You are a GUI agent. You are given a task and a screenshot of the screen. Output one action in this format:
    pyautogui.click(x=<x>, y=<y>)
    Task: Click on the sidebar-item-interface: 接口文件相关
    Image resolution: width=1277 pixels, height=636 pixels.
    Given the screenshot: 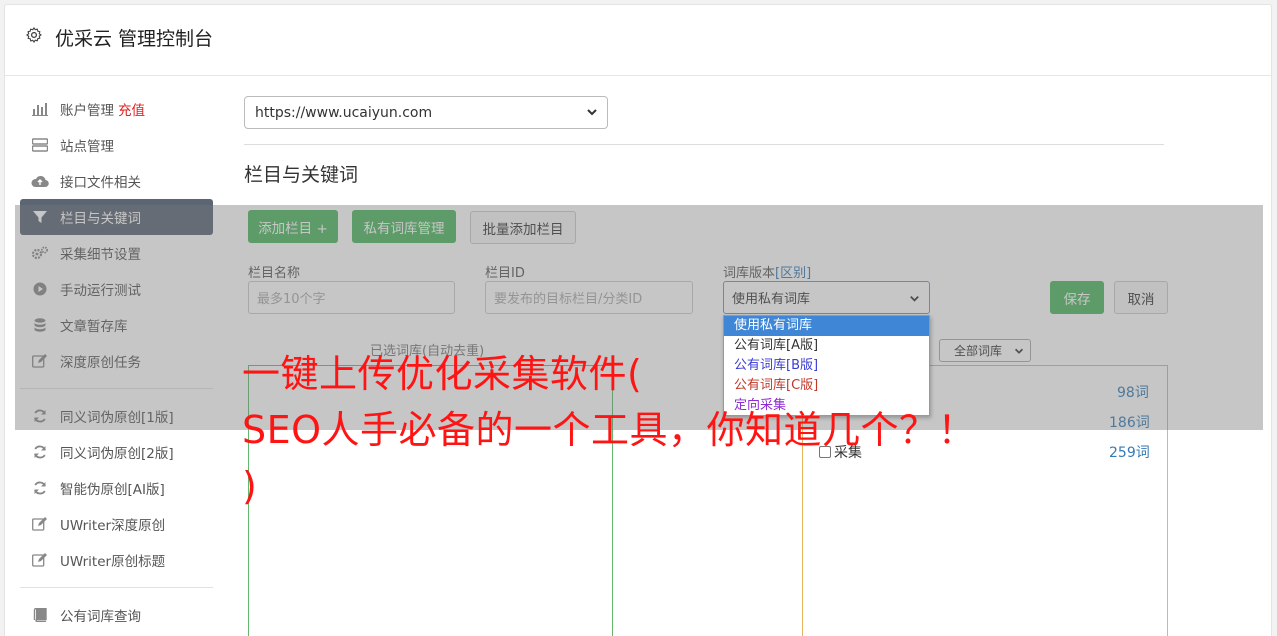 What is the action you would take?
    pyautogui.click(x=116, y=181)
    